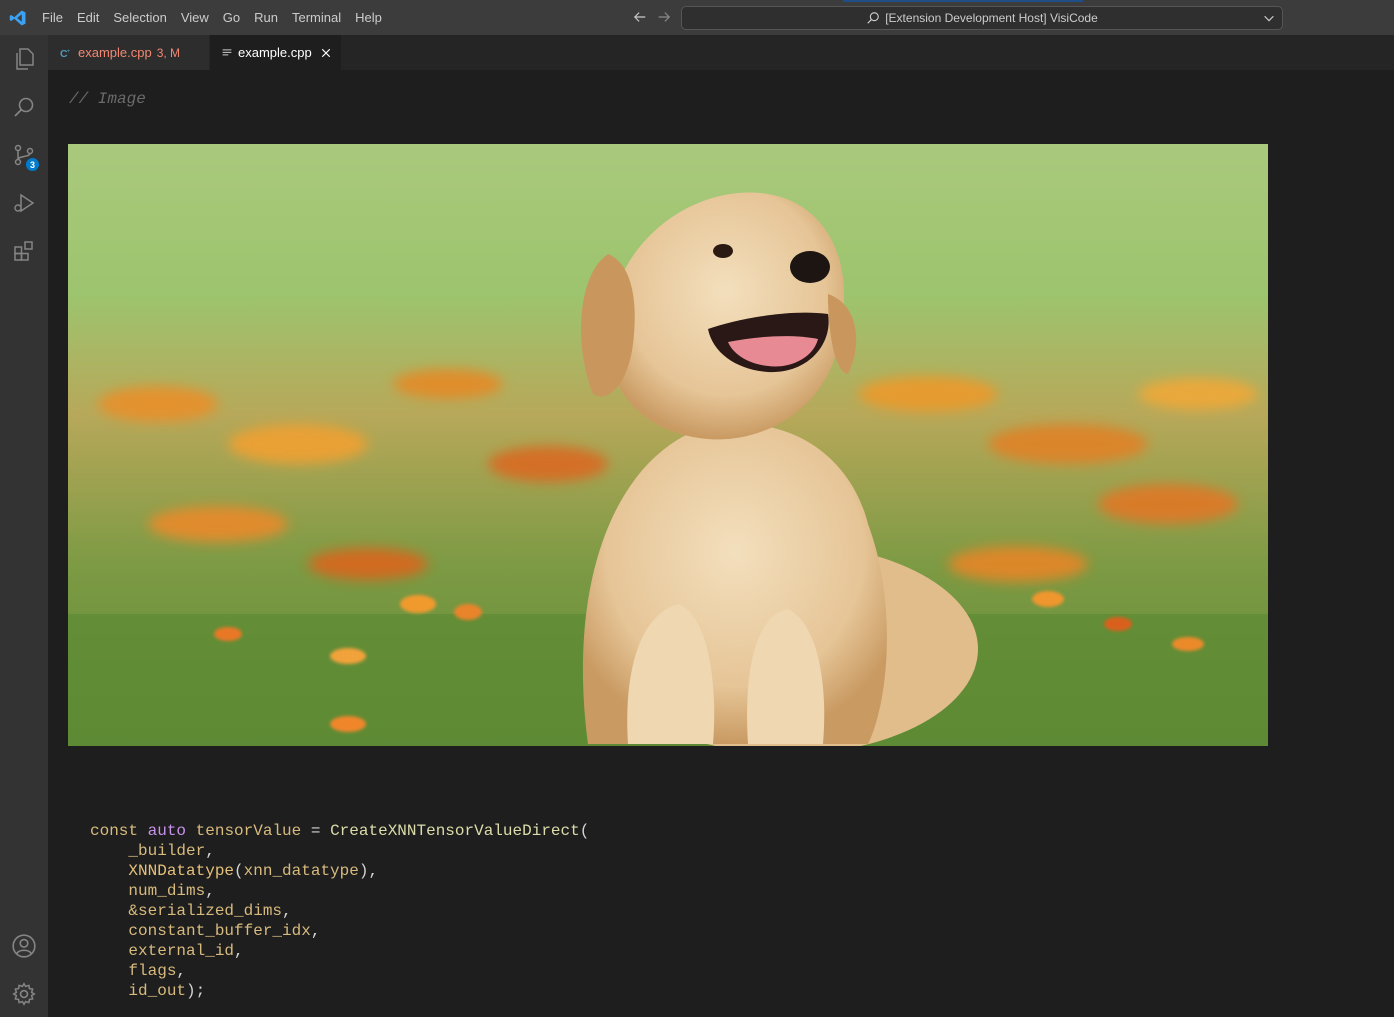 The image size is (1394, 1017). I want to click on code-token: external_id, so click(181, 951).